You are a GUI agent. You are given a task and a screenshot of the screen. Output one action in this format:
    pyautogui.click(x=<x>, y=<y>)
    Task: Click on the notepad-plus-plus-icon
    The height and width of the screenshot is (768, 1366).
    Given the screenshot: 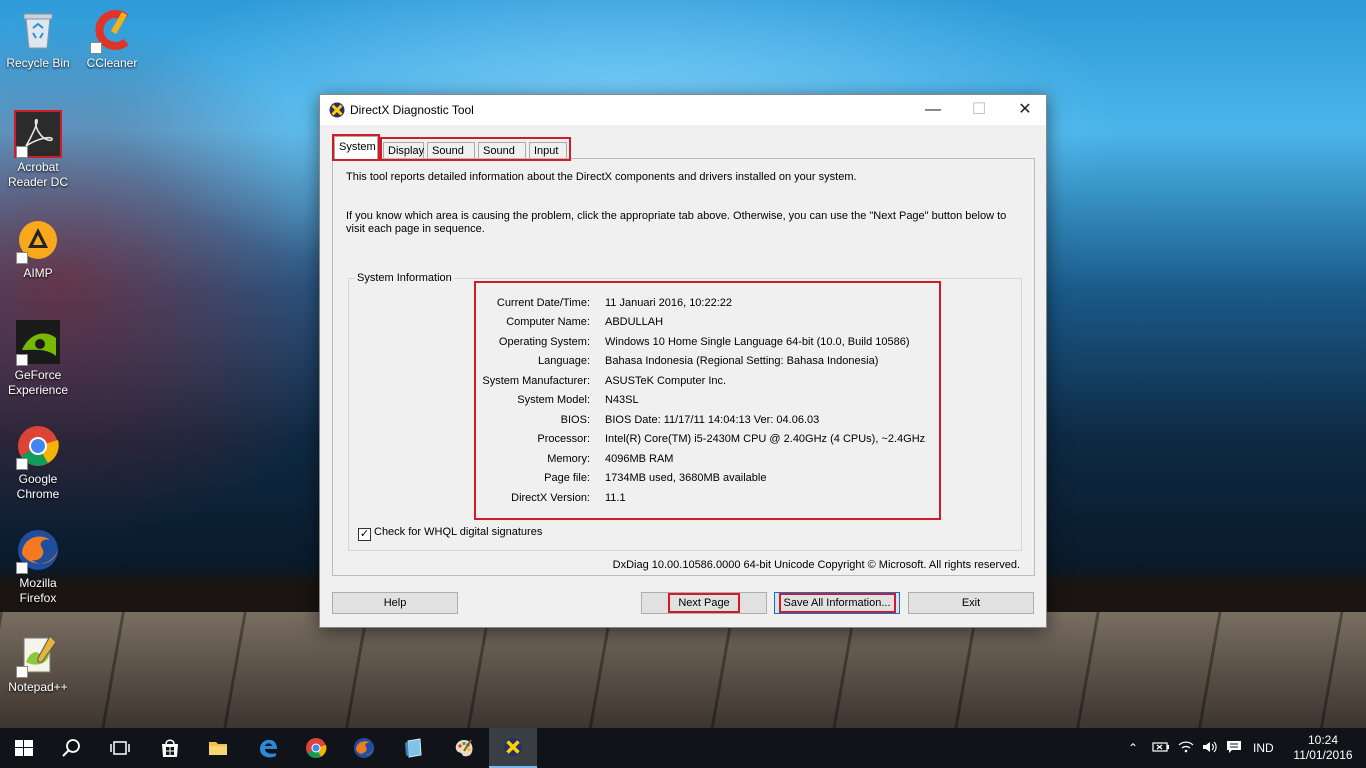 What is the action you would take?
    pyautogui.click(x=38, y=655)
    